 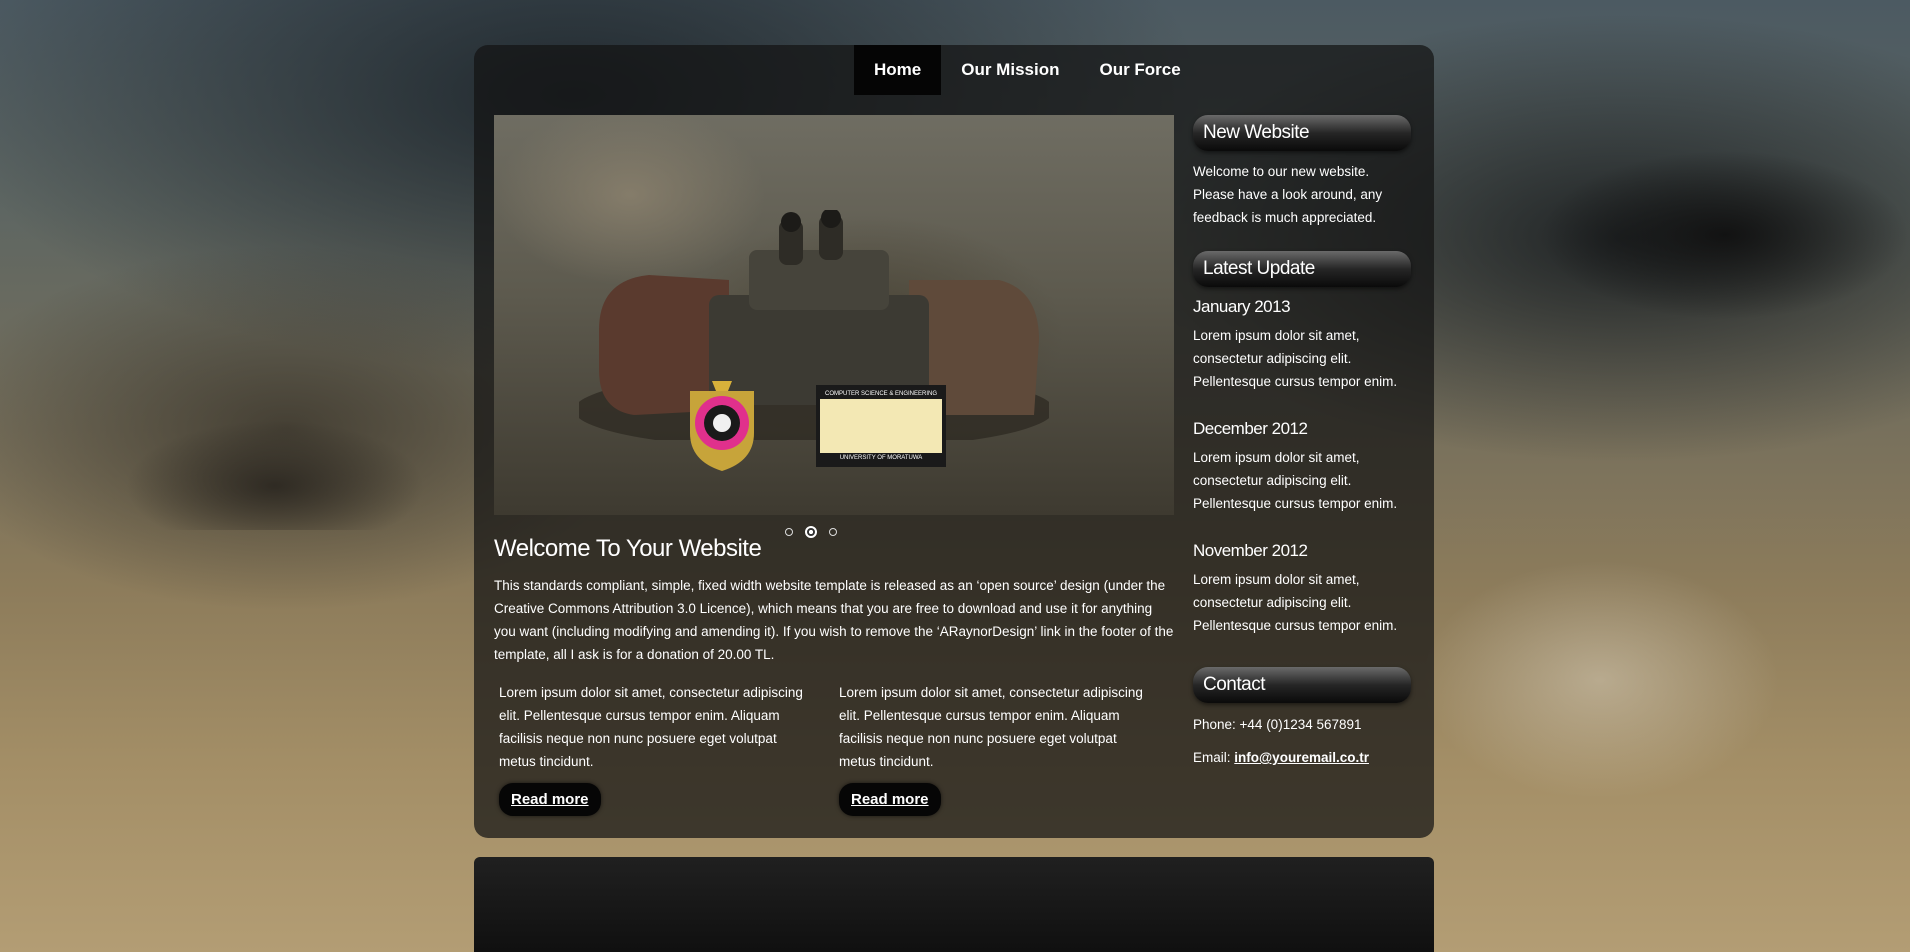 What do you see at coordinates (1600, 680) in the screenshot?
I see `background-tank-right` at bounding box center [1600, 680].